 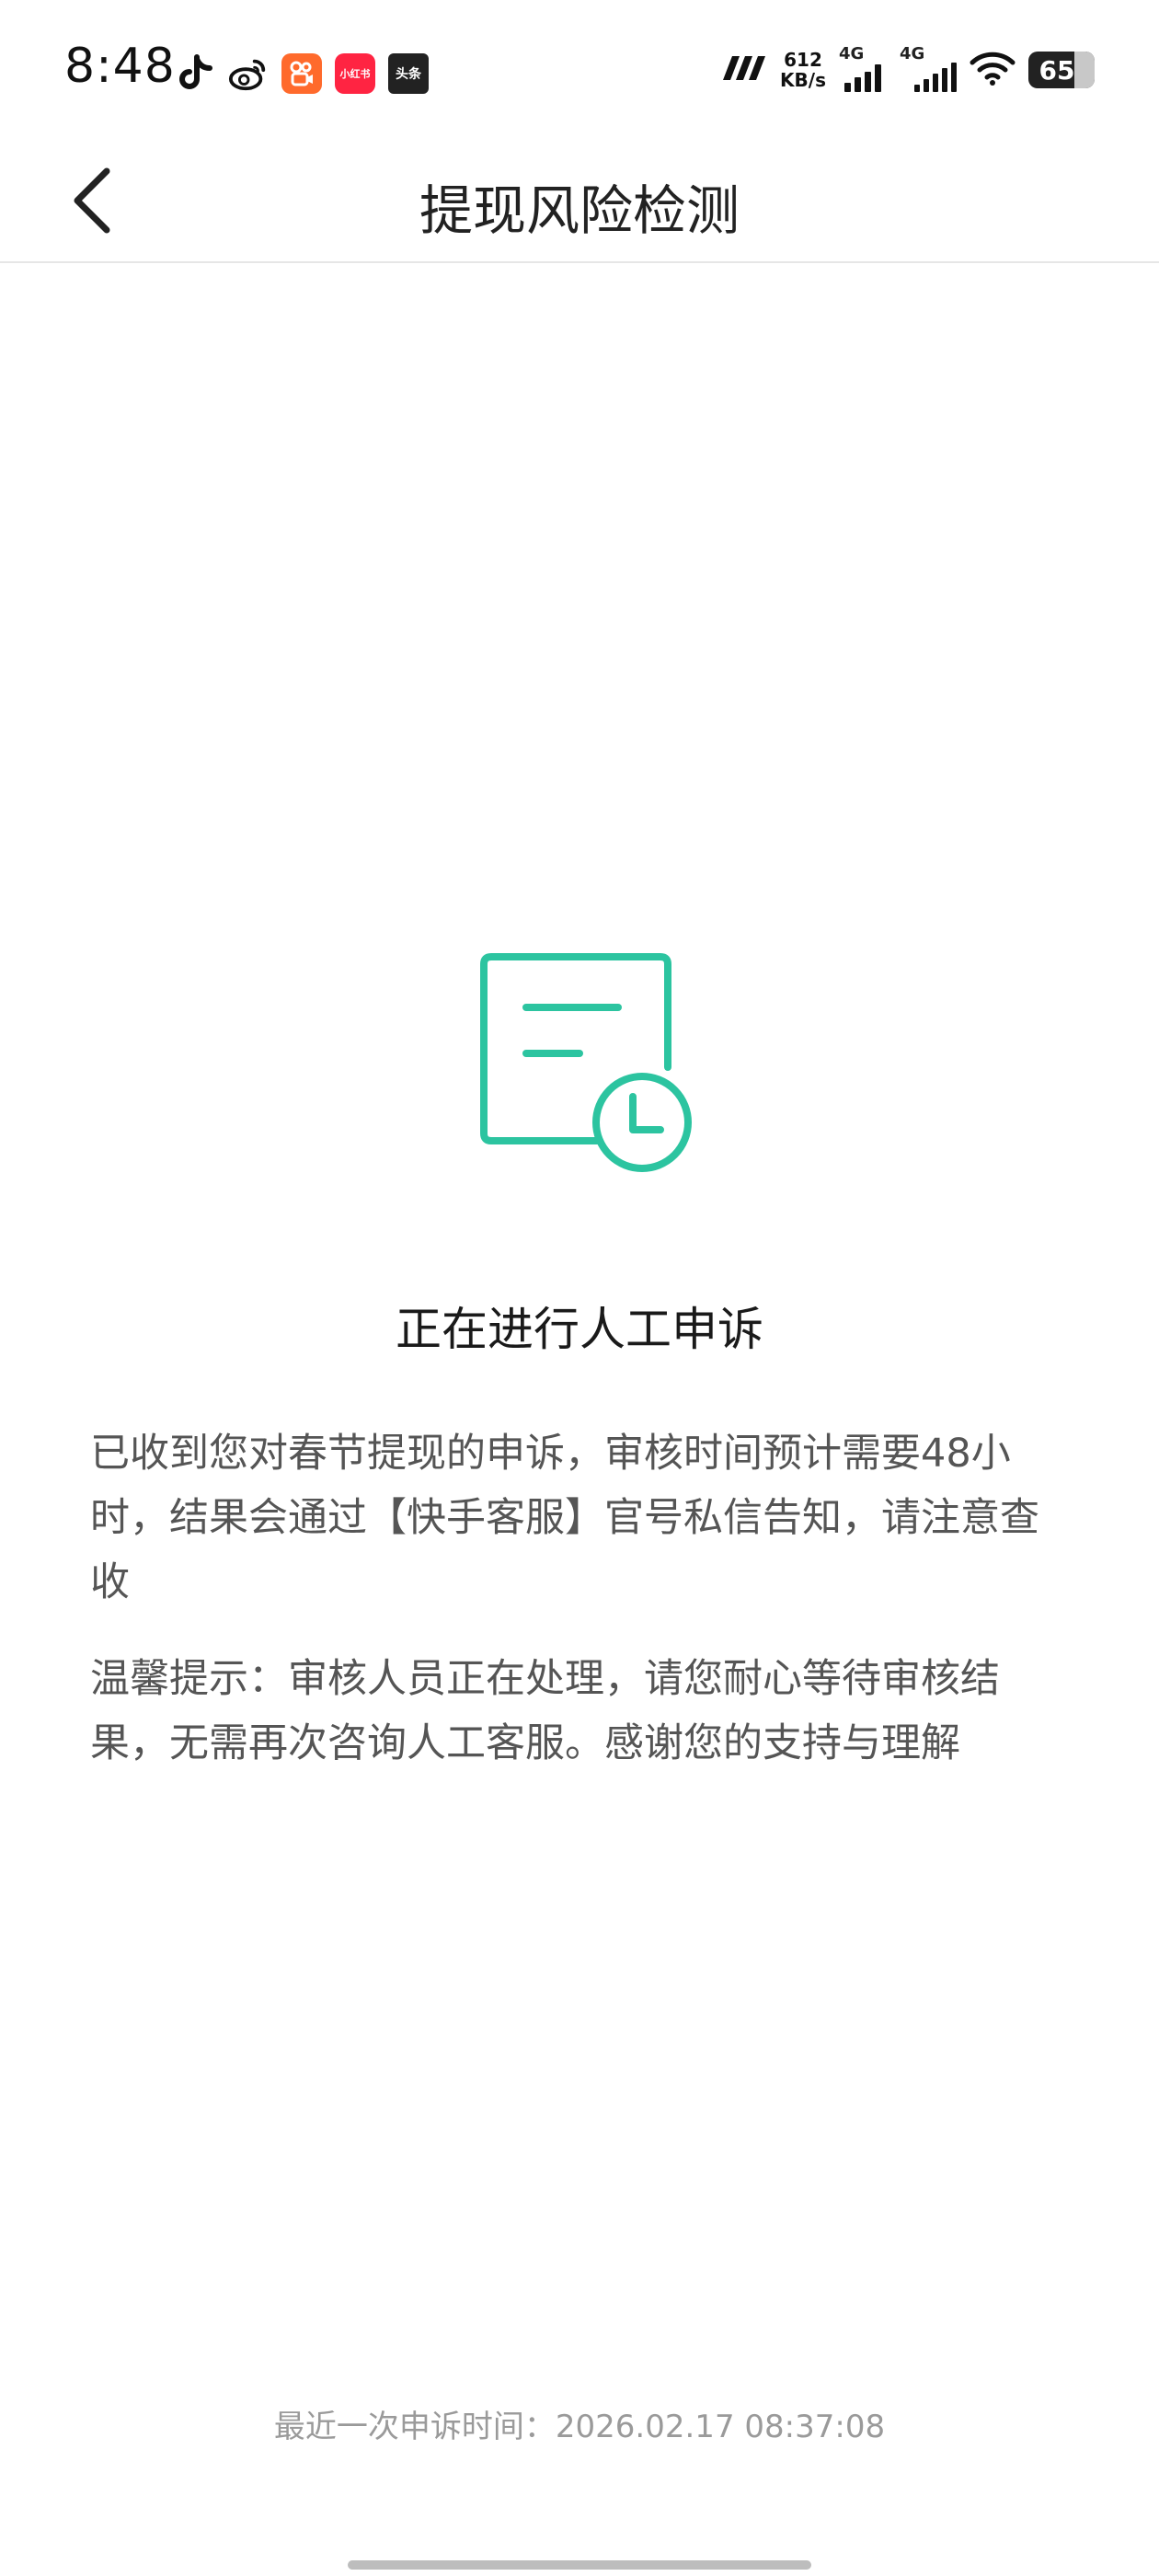 I want to click on toutiao-label: 头条, so click(x=408, y=74).